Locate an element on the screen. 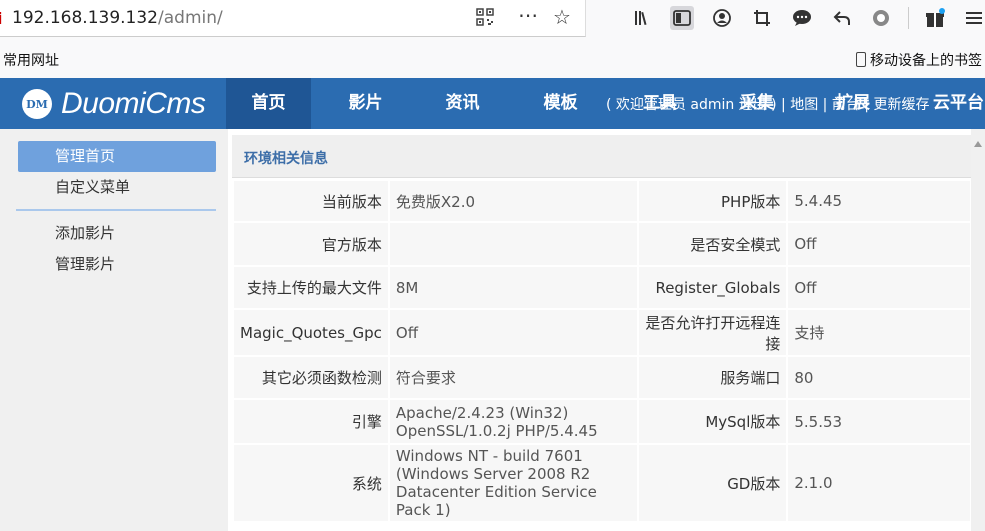 The image size is (985, 531). table-row: 官方版本 是否安全模式 Off is located at coordinates (602, 244).